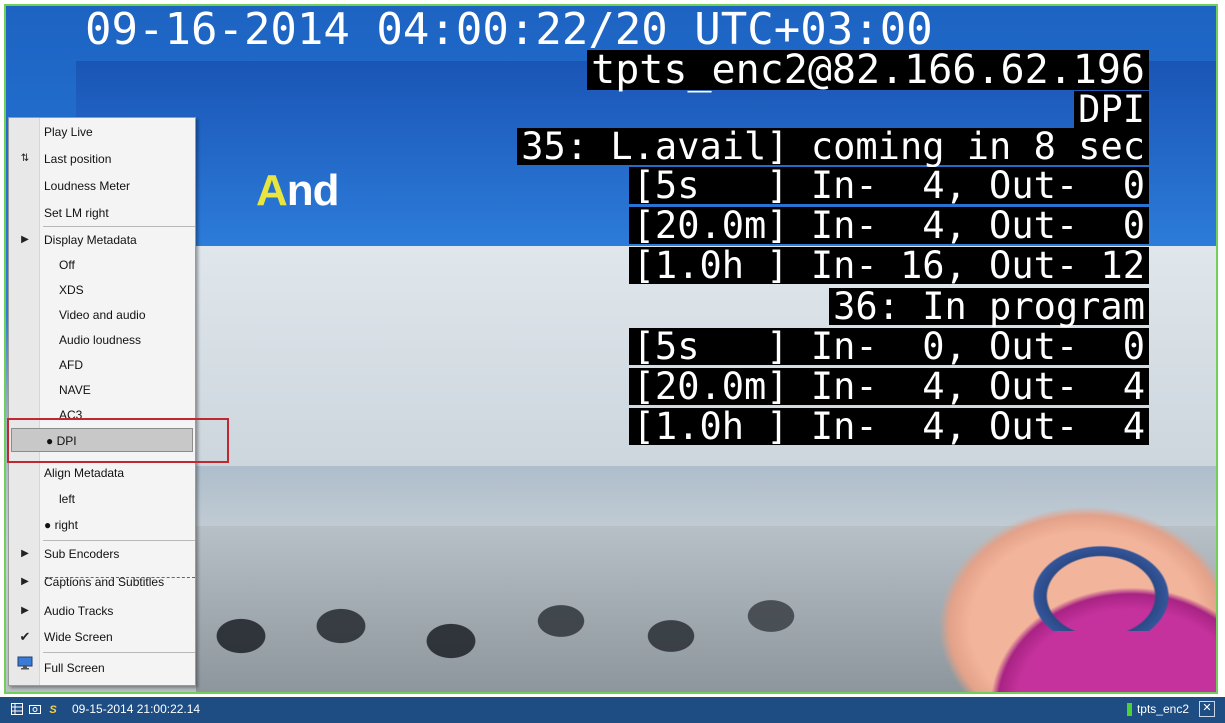 The width and height of the screenshot is (1225, 723). What do you see at coordinates (102, 290) in the screenshot?
I see `menu-item-metadata-xds: XDS` at bounding box center [102, 290].